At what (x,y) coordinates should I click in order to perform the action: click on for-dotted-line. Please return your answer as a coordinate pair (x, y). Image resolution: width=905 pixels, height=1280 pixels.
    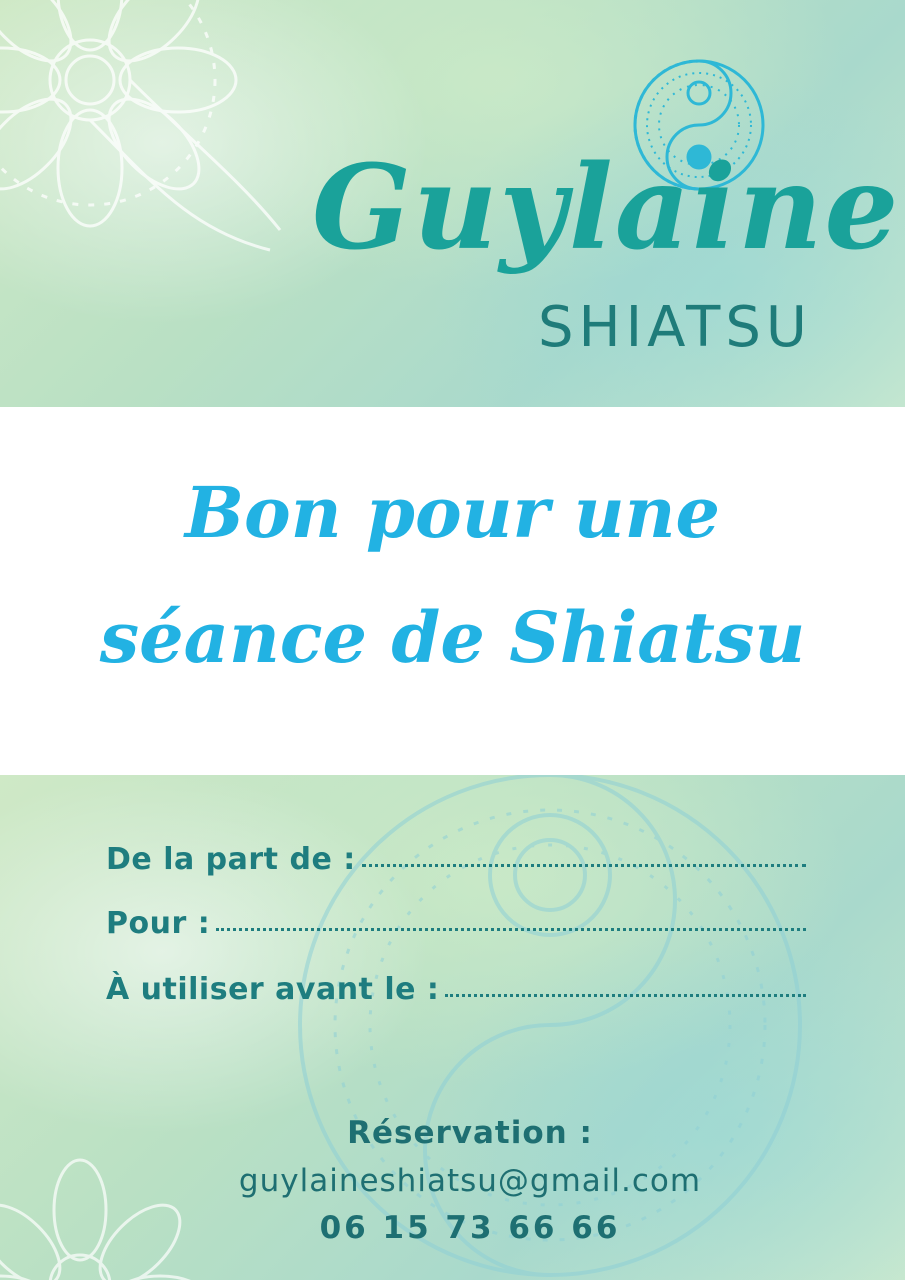
    Looking at the image, I should click on (511, 929).